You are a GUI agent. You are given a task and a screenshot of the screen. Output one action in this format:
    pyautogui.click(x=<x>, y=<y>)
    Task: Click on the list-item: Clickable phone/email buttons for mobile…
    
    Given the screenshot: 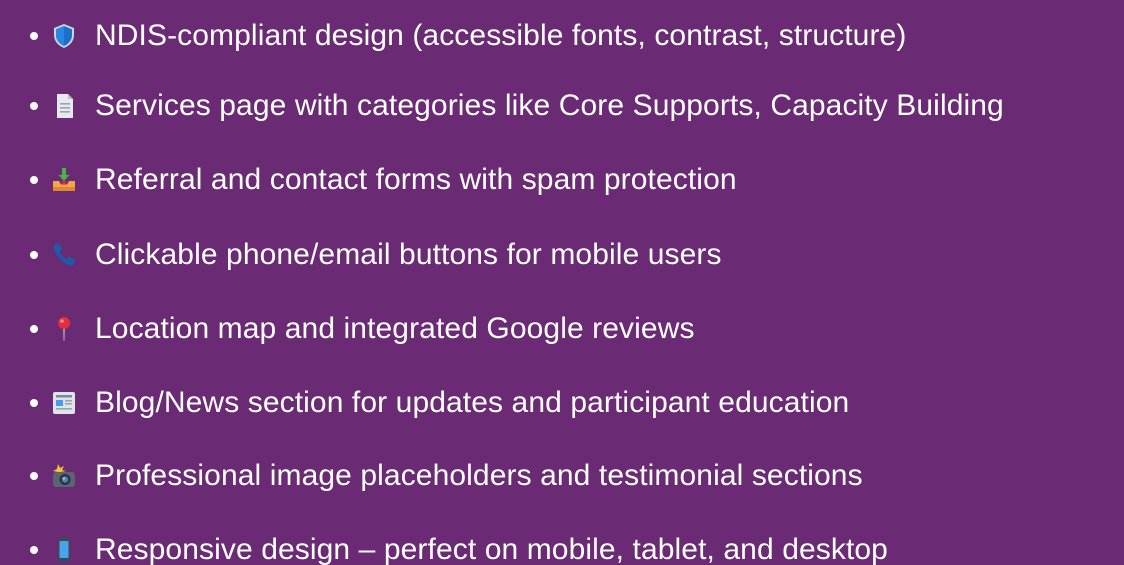 What is the action you would take?
    pyautogui.click(x=562, y=255)
    